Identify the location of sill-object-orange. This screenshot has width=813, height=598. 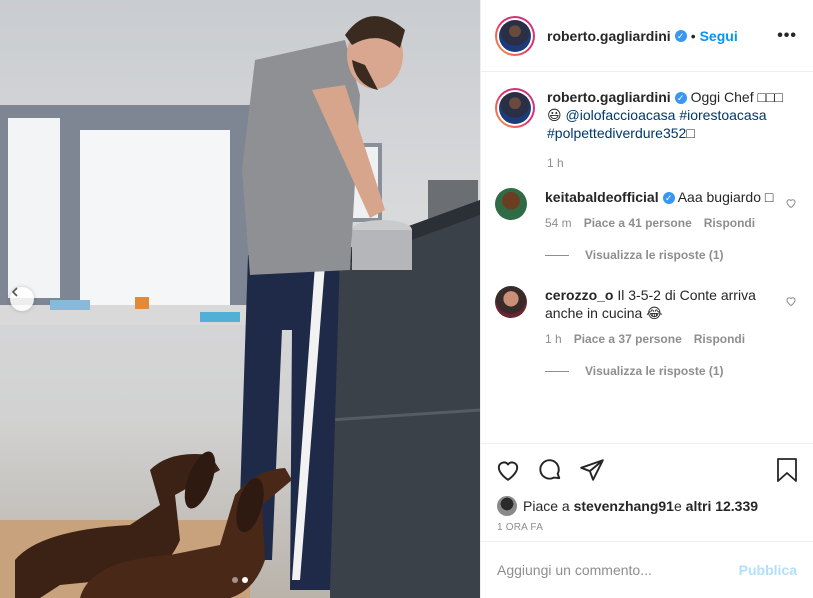
(142, 303).